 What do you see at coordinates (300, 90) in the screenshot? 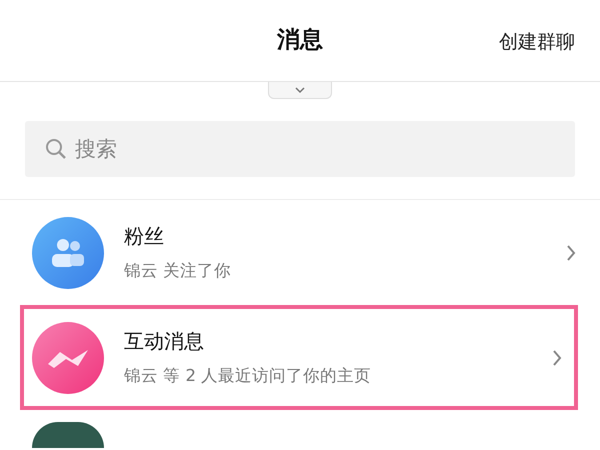
I see `pull-down-handle` at bounding box center [300, 90].